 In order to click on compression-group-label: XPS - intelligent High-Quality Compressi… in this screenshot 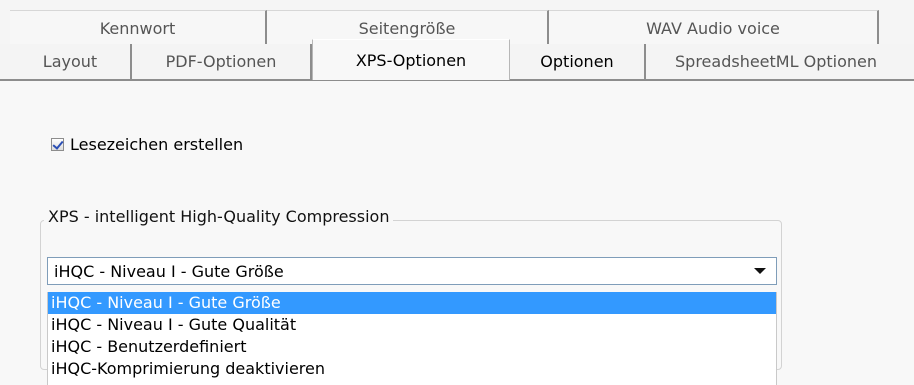, I will do `click(219, 216)`.